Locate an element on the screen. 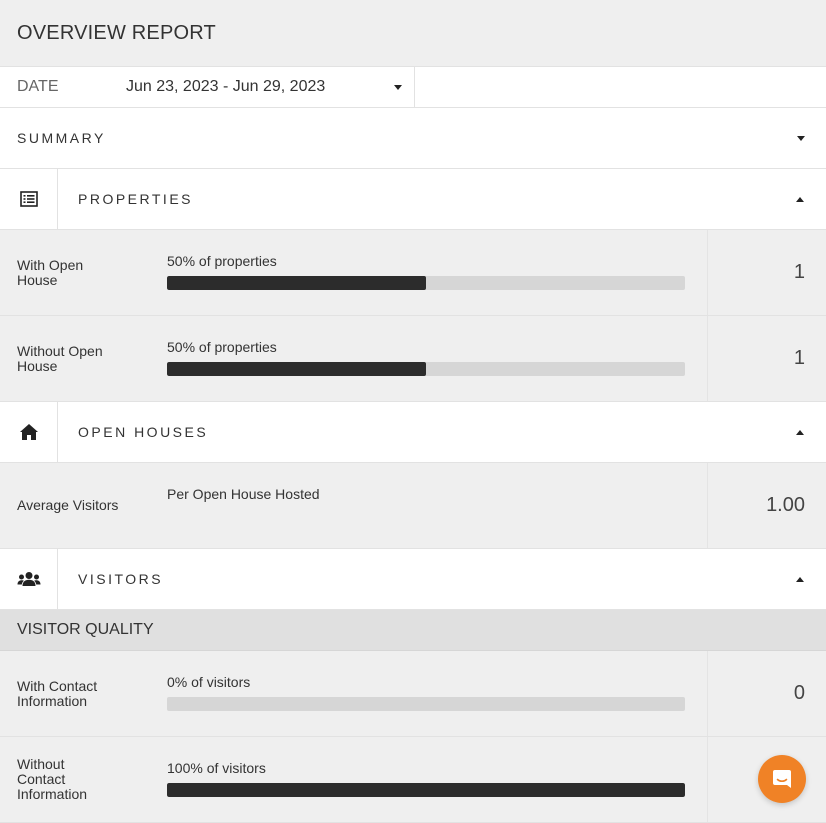 This screenshot has height=823, width=826. chat-icon is located at coordinates (782, 779).